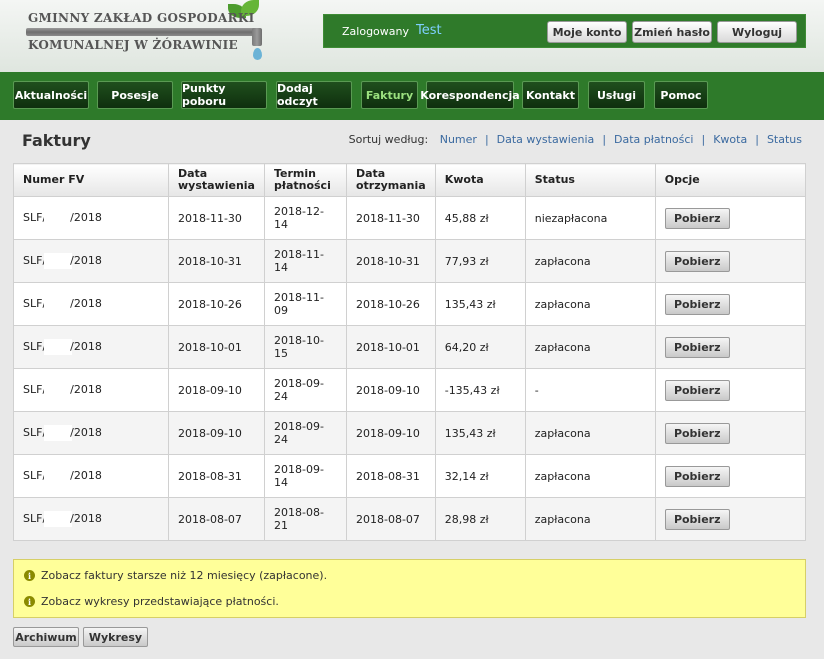 This screenshot has width=824, height=659. I want to click on col-amount: Kwota, so click(480, 180).